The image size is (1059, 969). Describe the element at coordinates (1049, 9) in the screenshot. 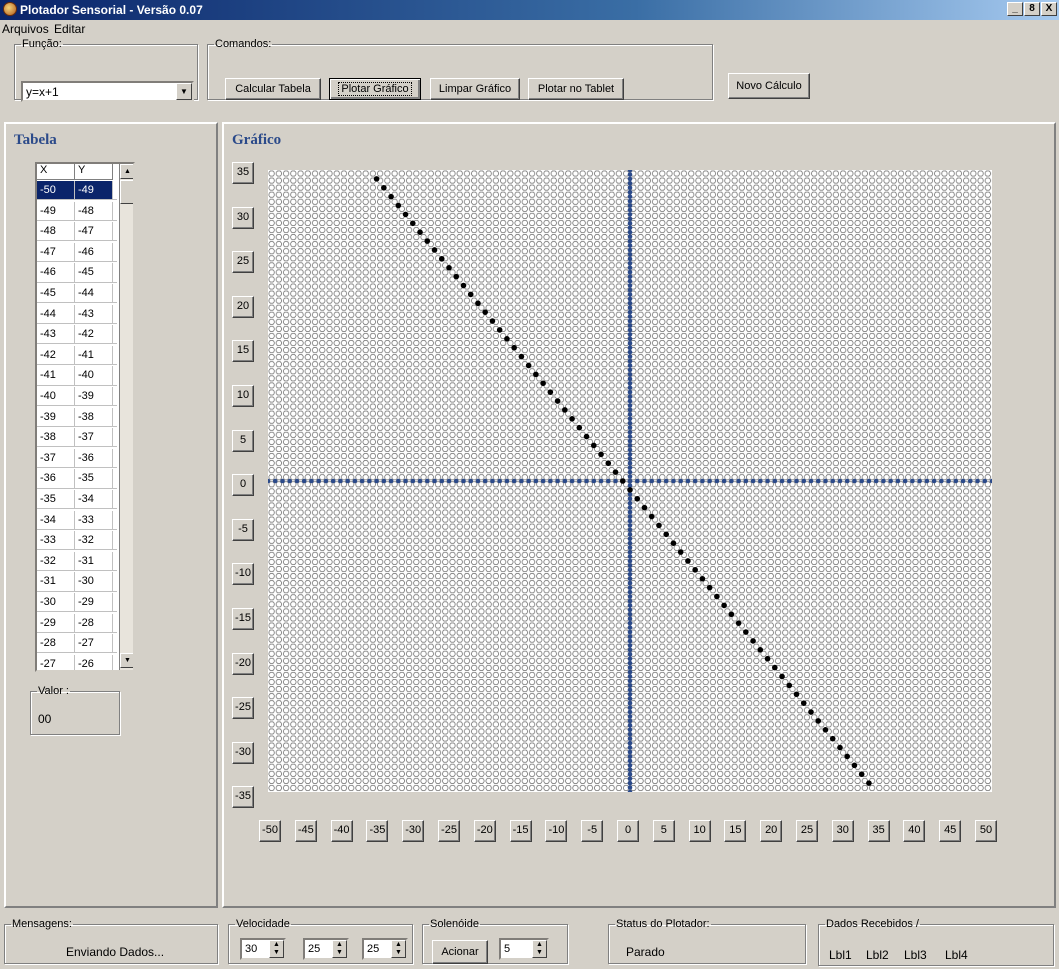

I see `close-button: X` at that location.